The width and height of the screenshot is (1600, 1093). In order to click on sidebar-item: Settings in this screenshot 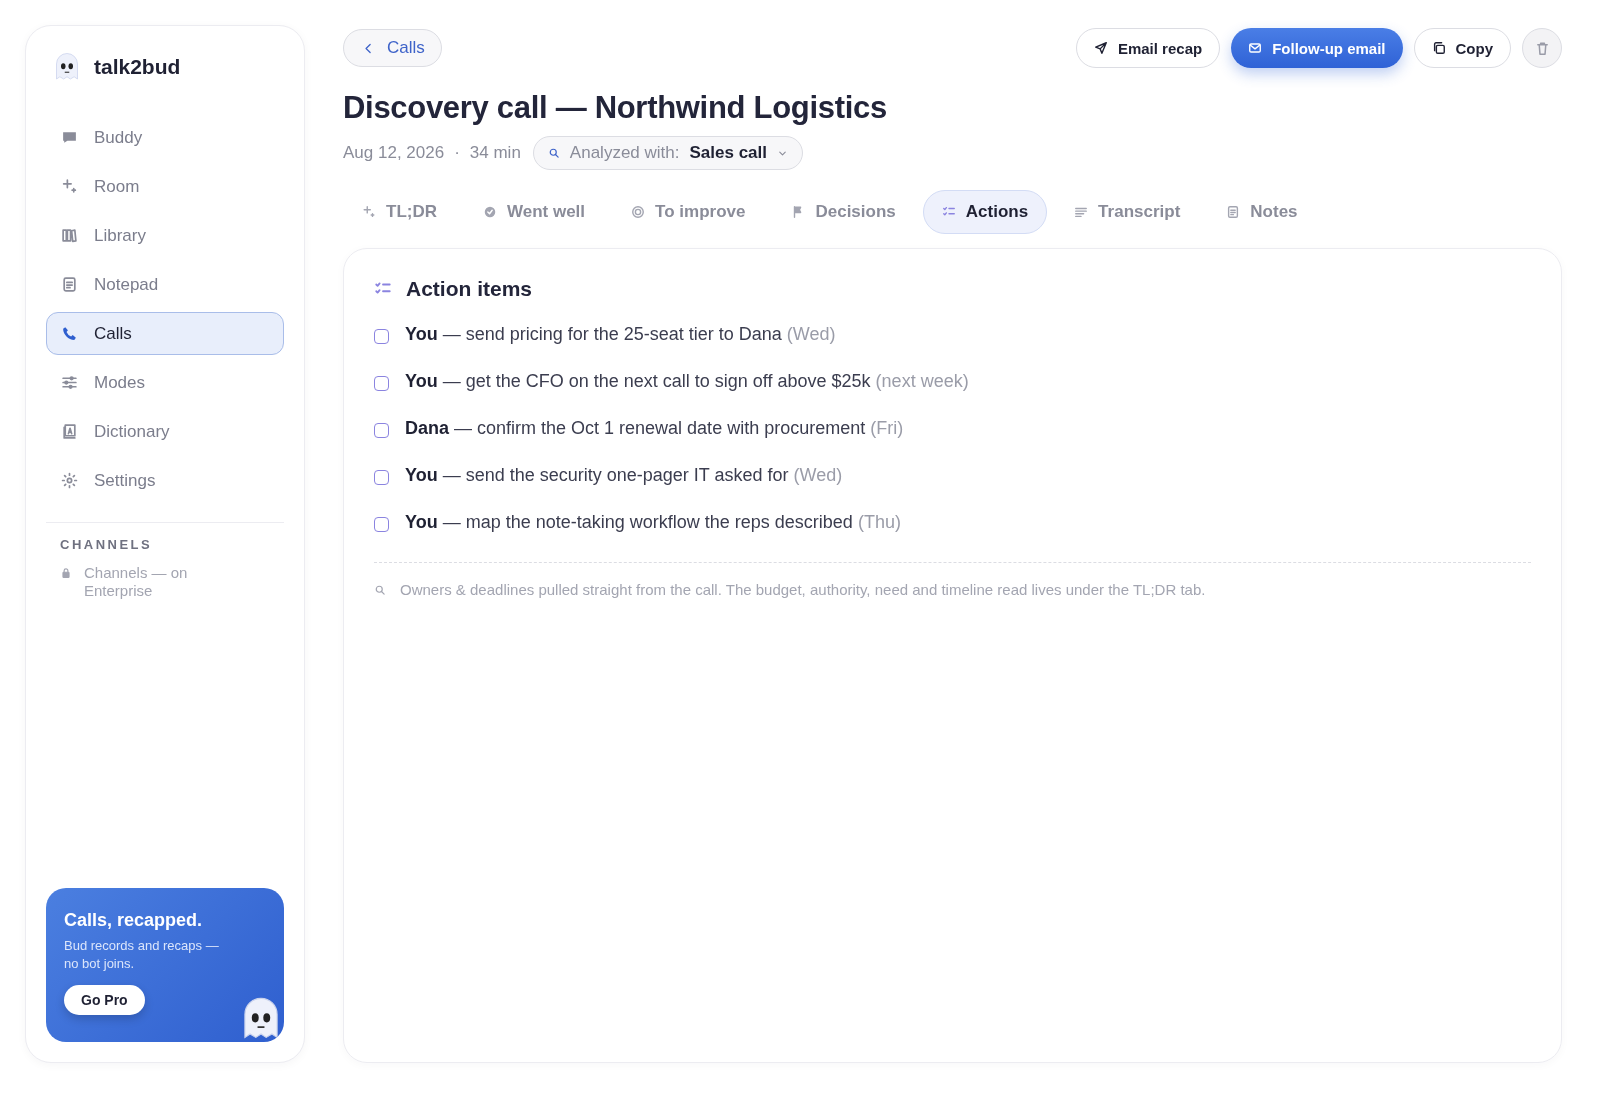, I will do `click(165, 480)`.